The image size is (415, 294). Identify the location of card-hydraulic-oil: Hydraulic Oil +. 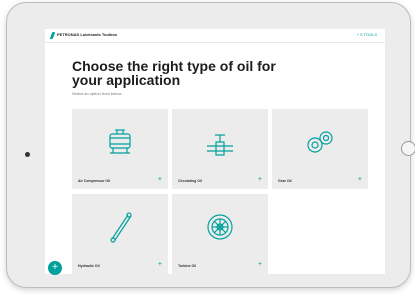
(120, 234).